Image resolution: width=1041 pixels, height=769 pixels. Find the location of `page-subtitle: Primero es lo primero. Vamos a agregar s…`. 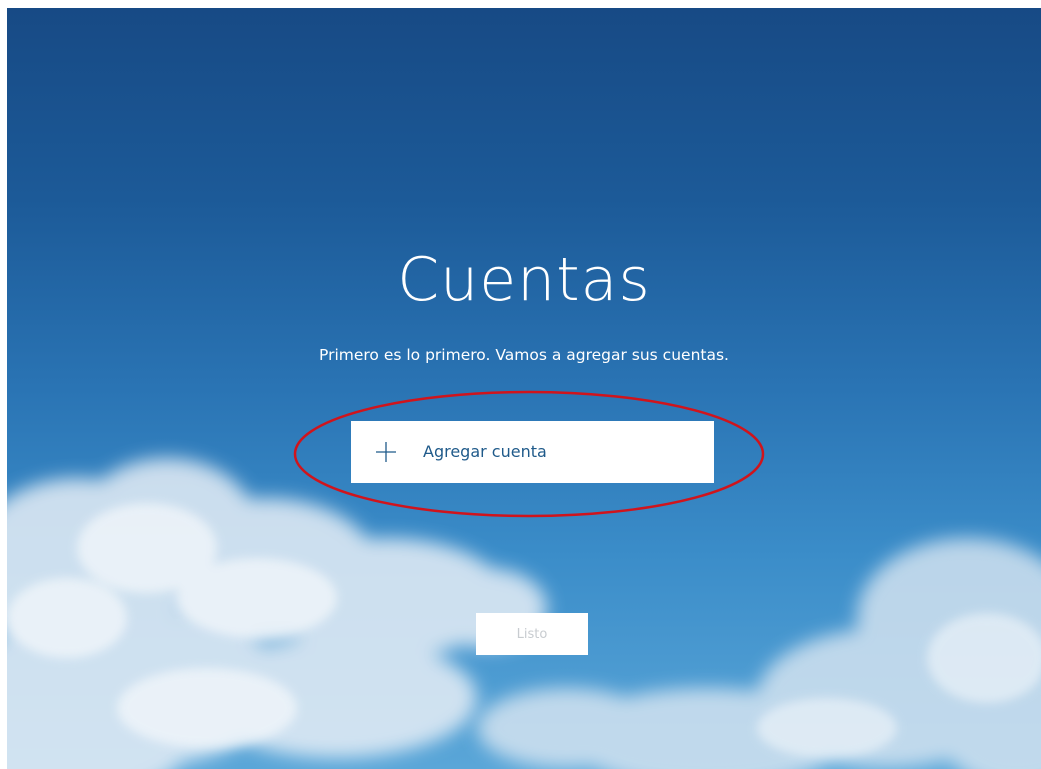

page-subtitle: Primero es lo primero. Vamos a agregar s… is located at coordinates (524, 355).